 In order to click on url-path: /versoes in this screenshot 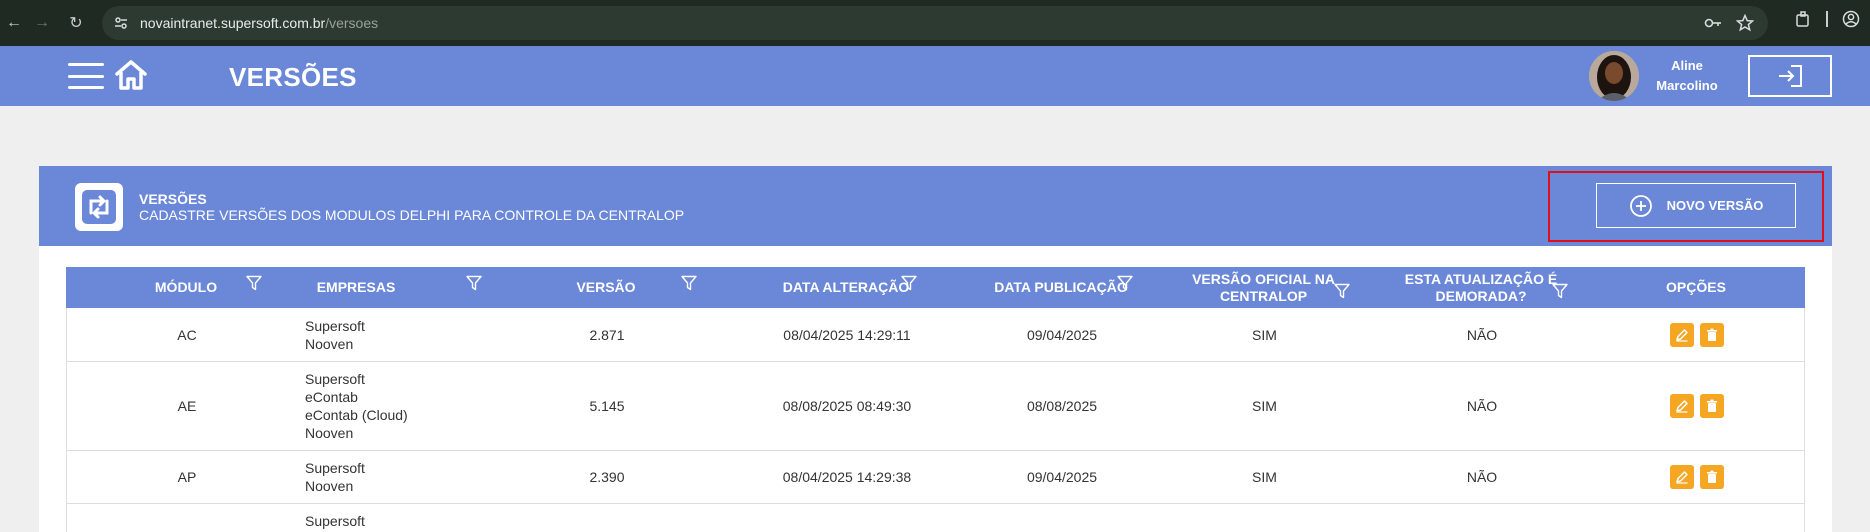, I will do `click(352, 23)`.